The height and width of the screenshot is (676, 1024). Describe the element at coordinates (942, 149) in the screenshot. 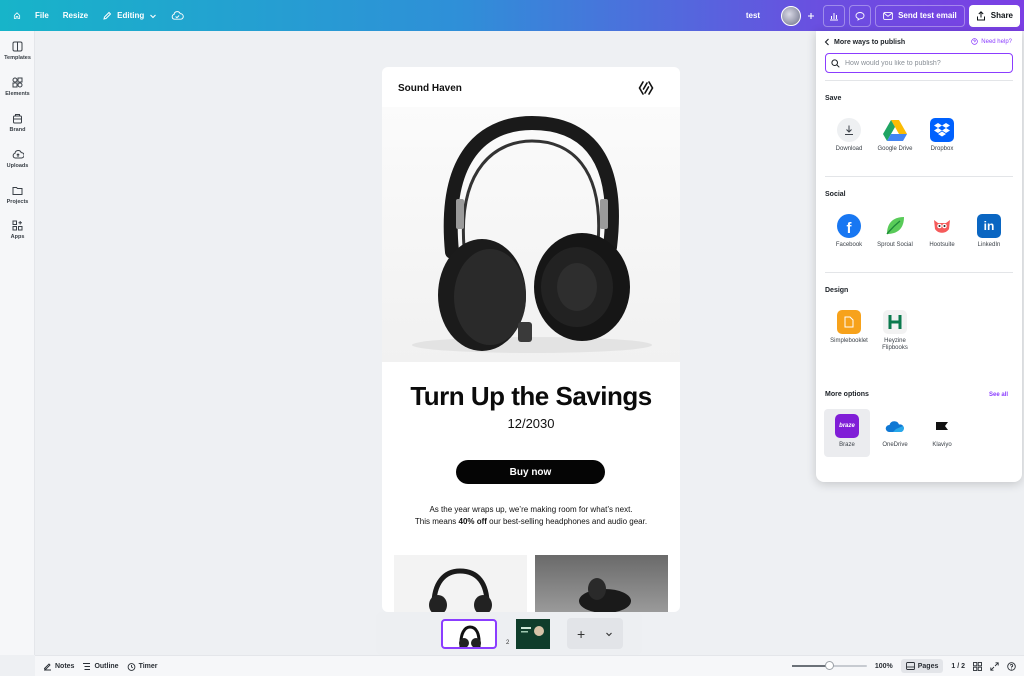

I see `option-label: Dropbox` at that location.